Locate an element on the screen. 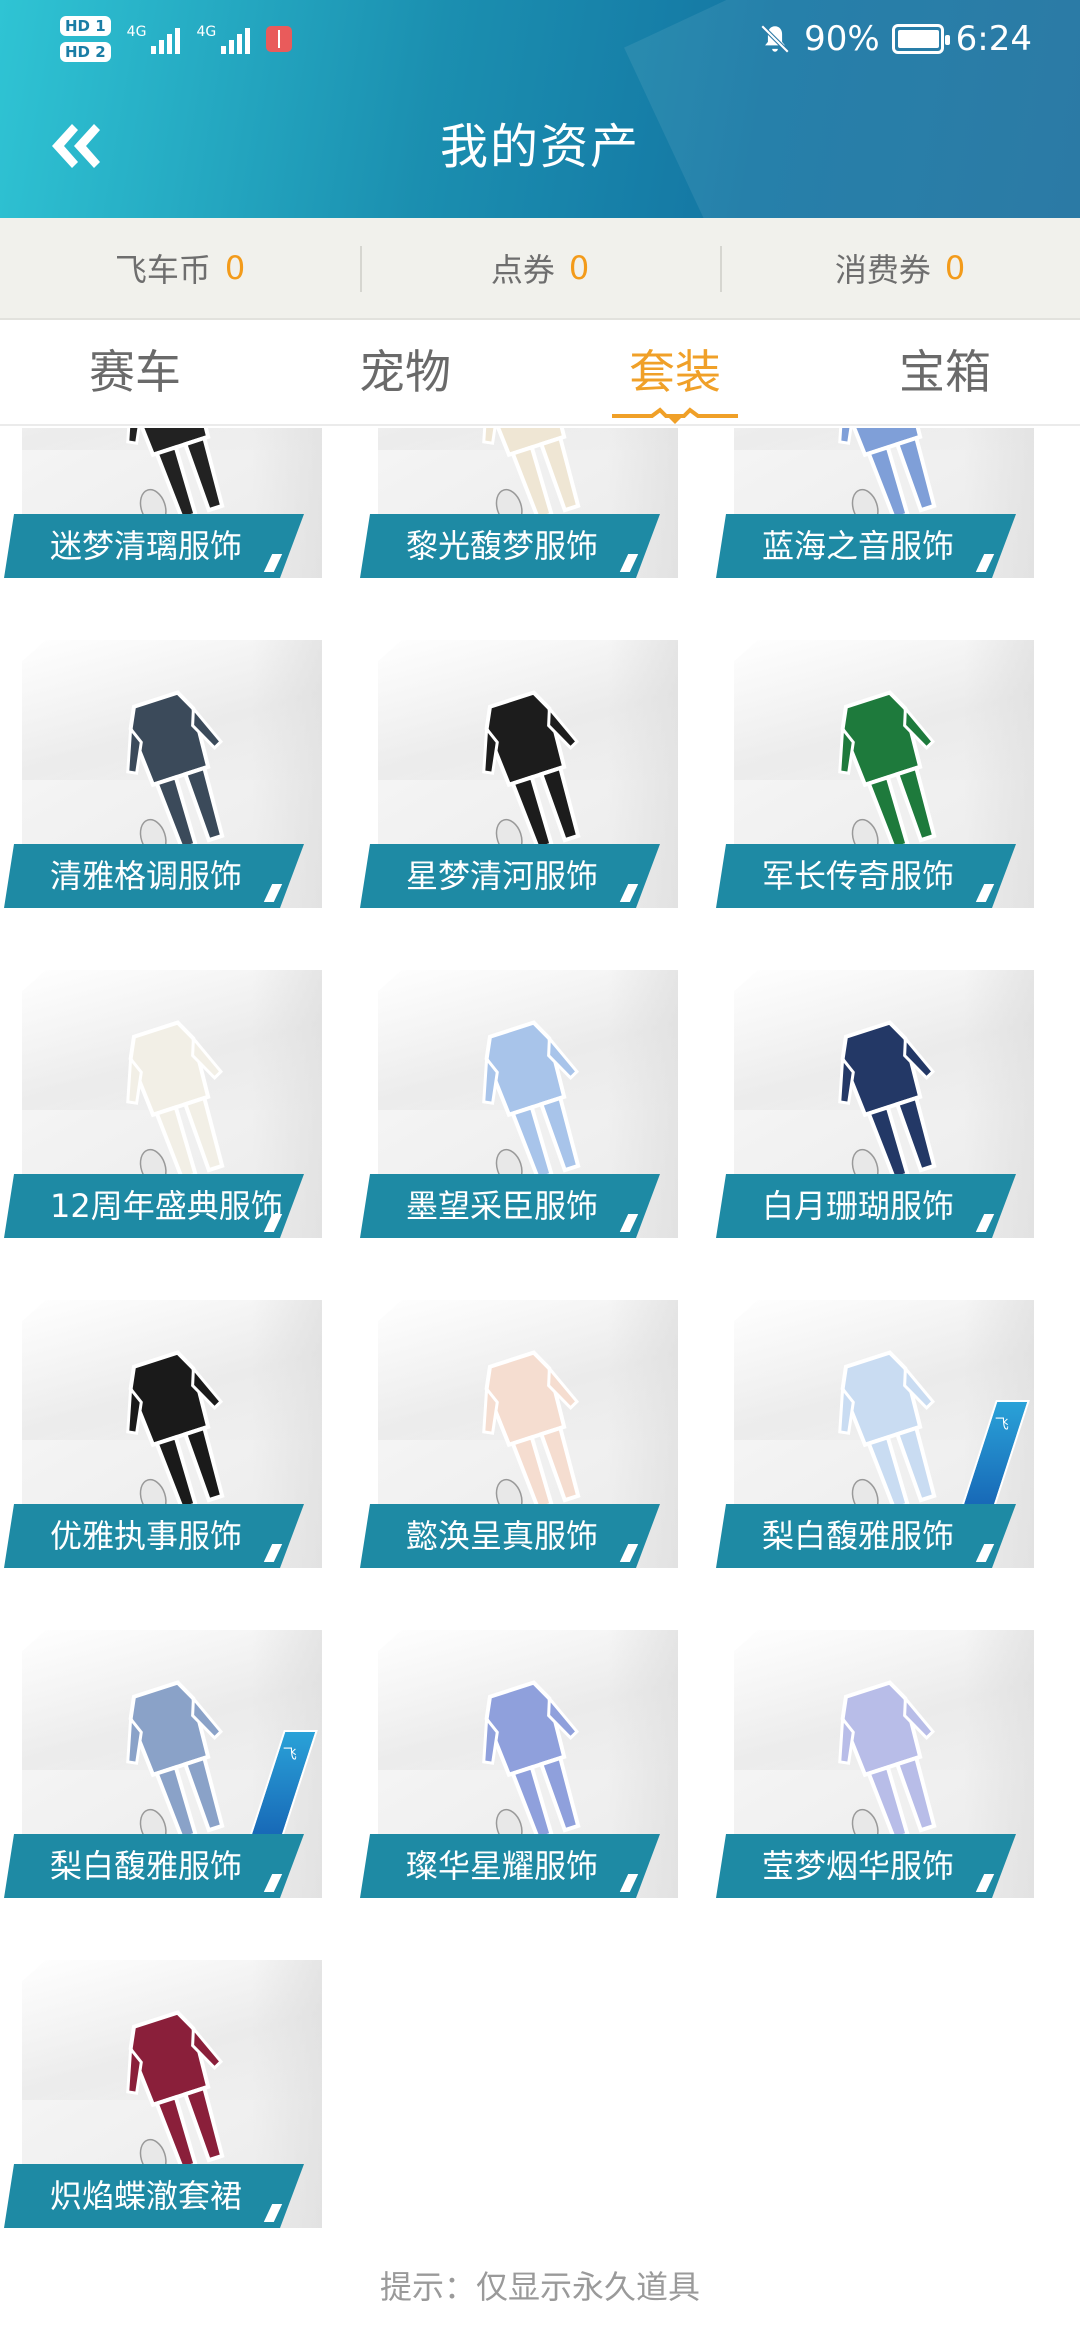 The height and width of the screenshot is (2340, 1080). outfit-name: 璨华星耀服饰 is located at coordinates (510, 1866).